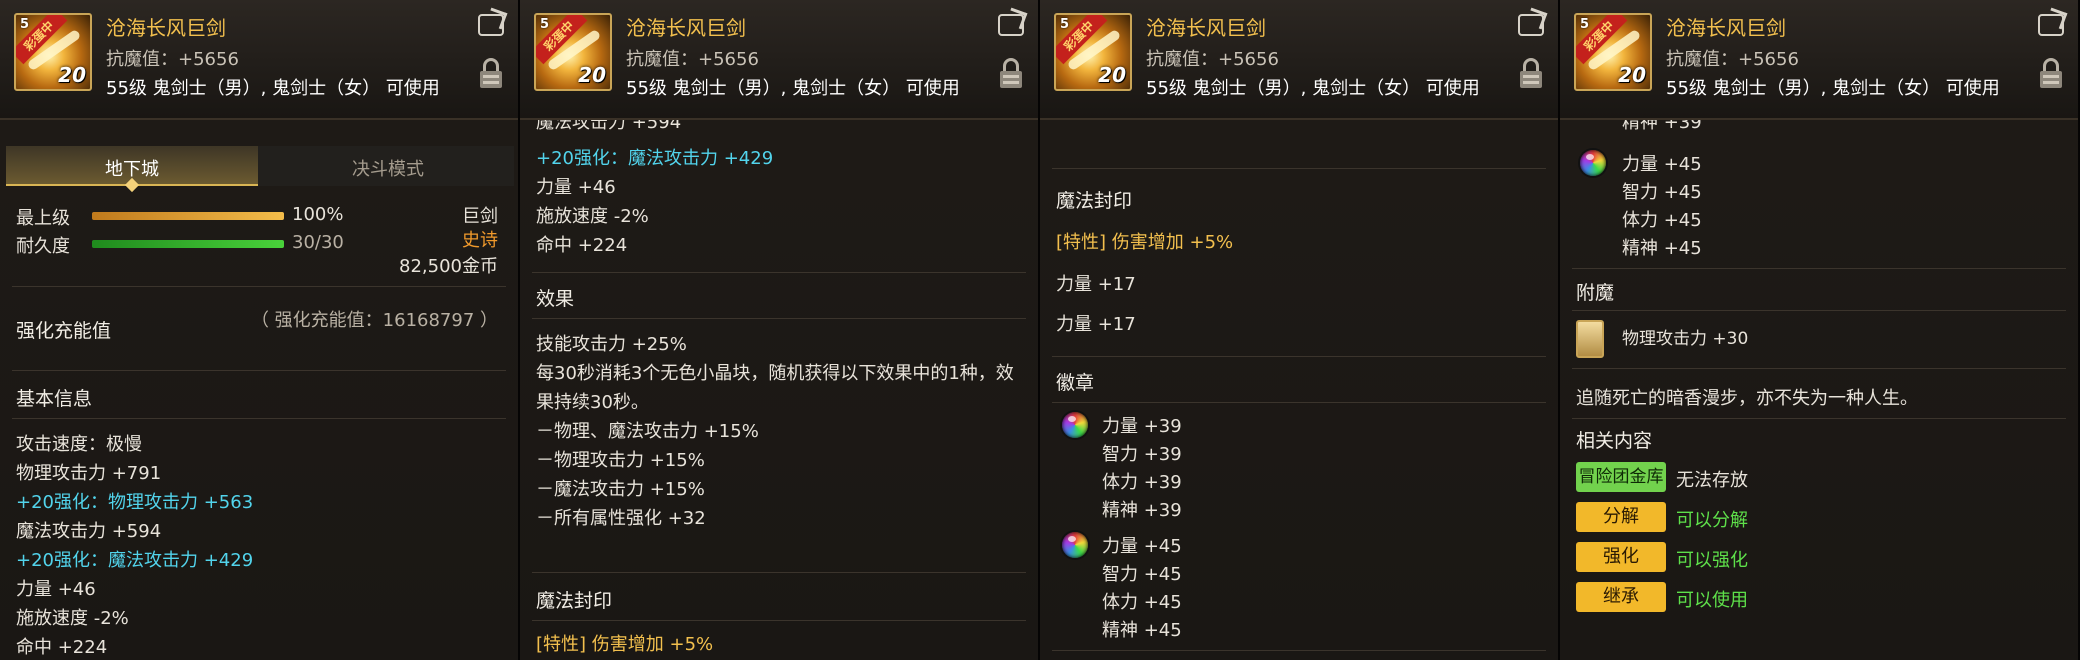 The height and width of the screenshot is (660, 2080). Describe the element at coordinates (188, 216) in the screenshot. I see `grade-bar` at that location.